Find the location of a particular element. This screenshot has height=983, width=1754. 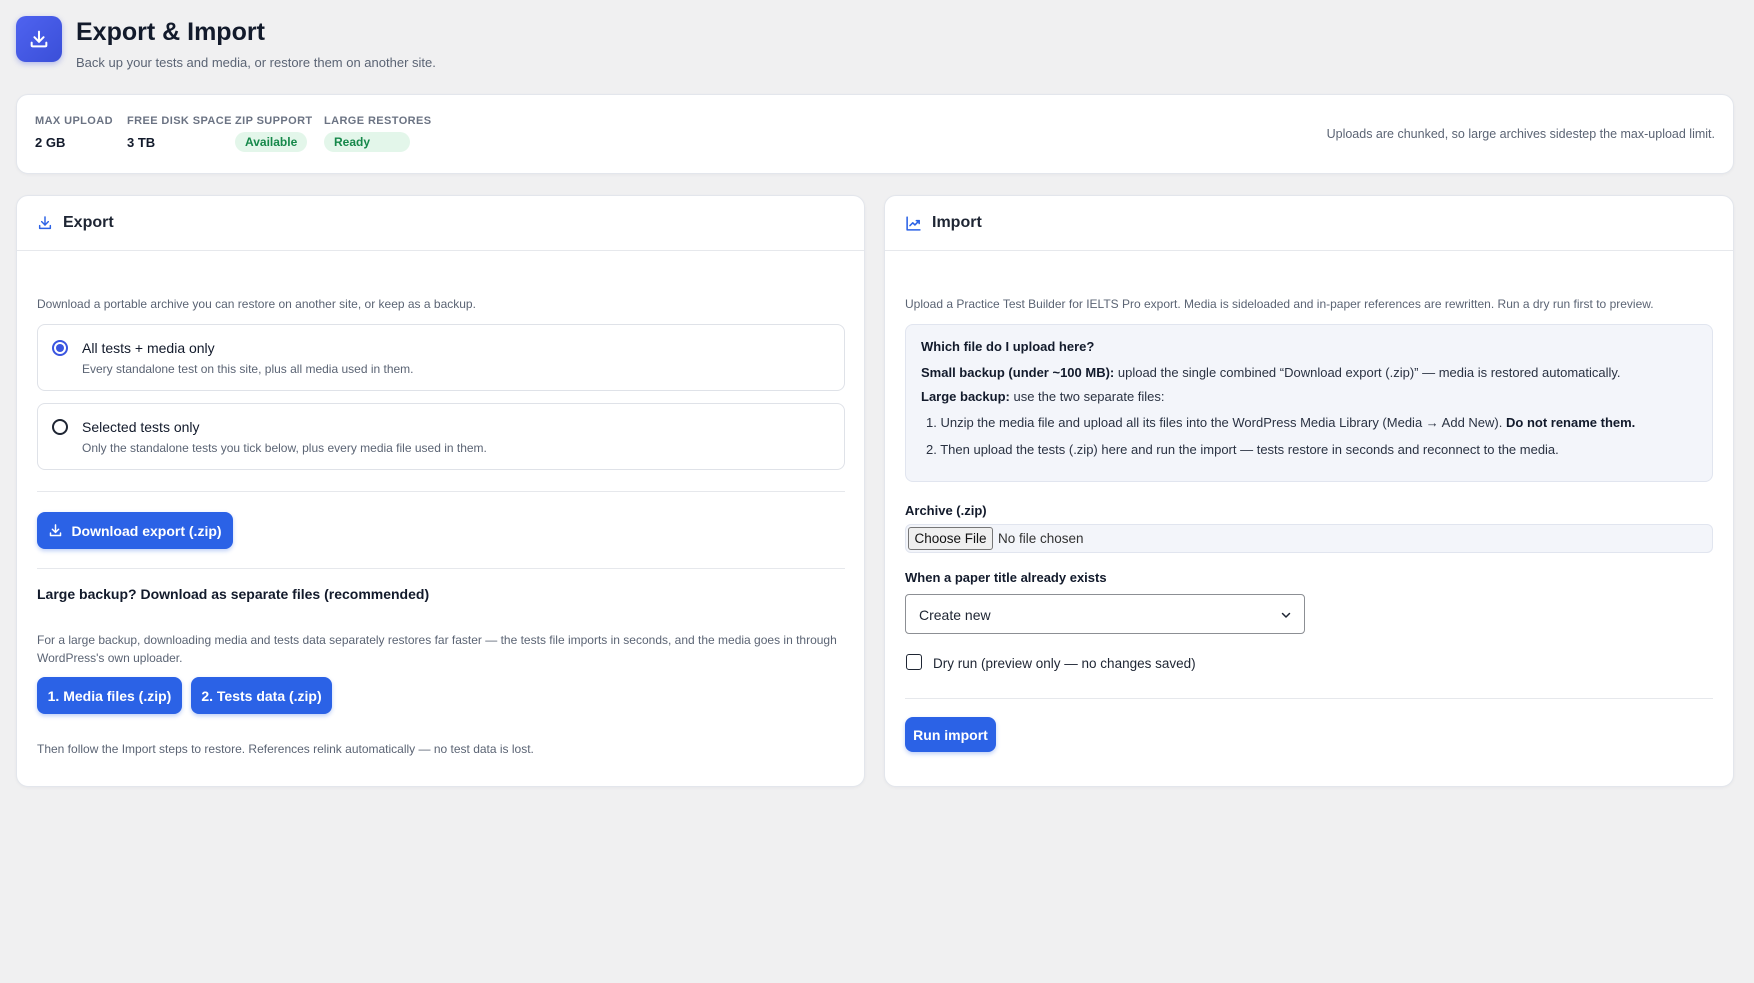

run-import-button: Run import is located at coordinates (950, 734).